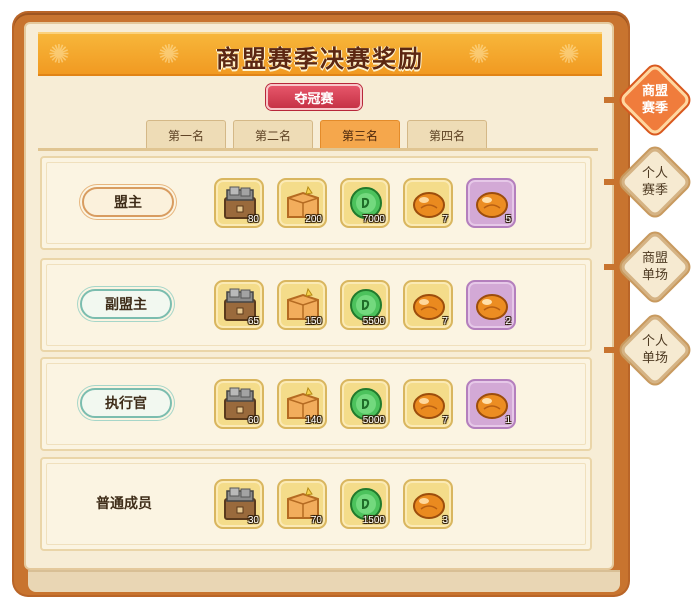  What do you see at coordinates (360, 134) in the screenshot?
I see `tab-rank-3: 第三名` at bounding box center [360, 134].